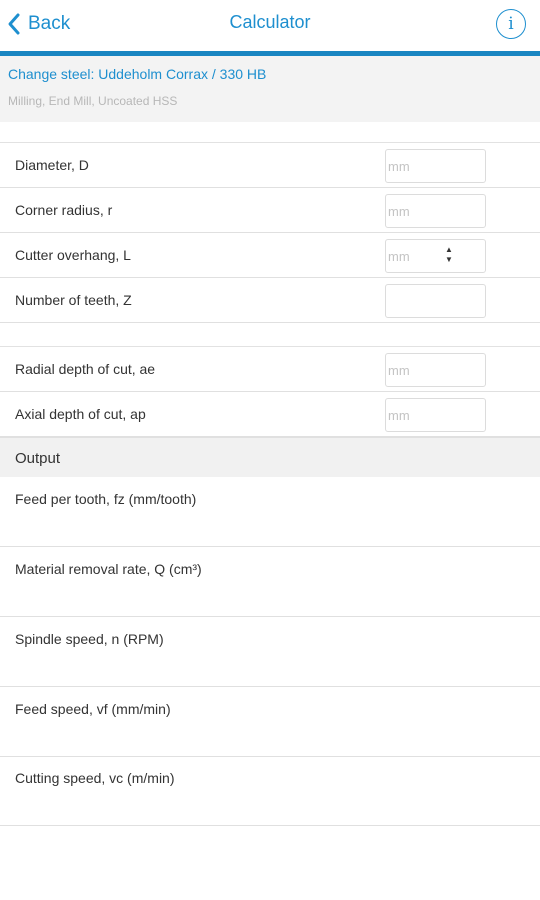 This screenshot has height=900, width=540. What do you see at coordinates (73, 255) in the screenshot?
I see `cutter-overhang-label: Cutter overhang, L` at bounding box center [73, 255].